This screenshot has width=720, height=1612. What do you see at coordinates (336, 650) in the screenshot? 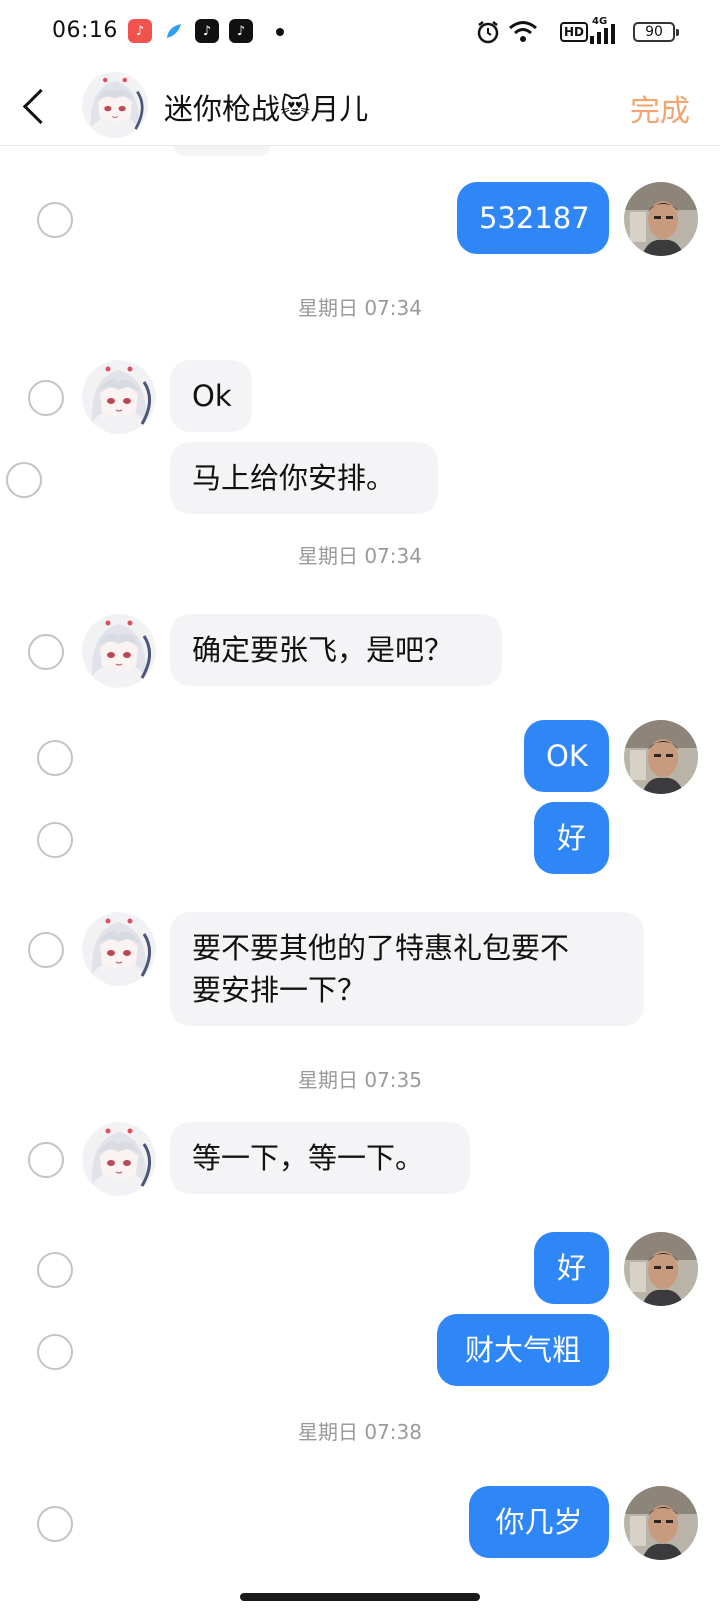
I see `message-bubble: 确定要张飞，是吧？` at bounding box center [336, 650].